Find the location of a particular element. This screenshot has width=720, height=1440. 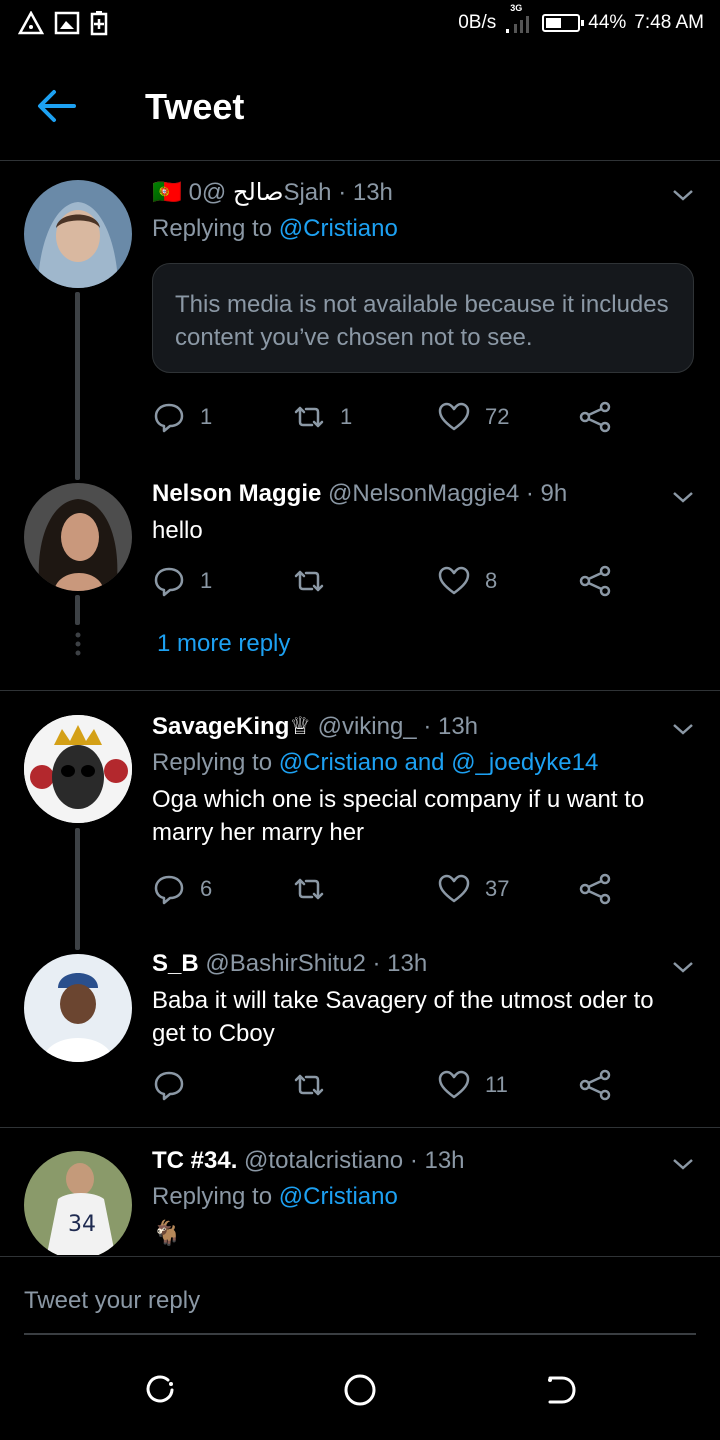

back-nav-icon is located at coordinates (560, 1390).